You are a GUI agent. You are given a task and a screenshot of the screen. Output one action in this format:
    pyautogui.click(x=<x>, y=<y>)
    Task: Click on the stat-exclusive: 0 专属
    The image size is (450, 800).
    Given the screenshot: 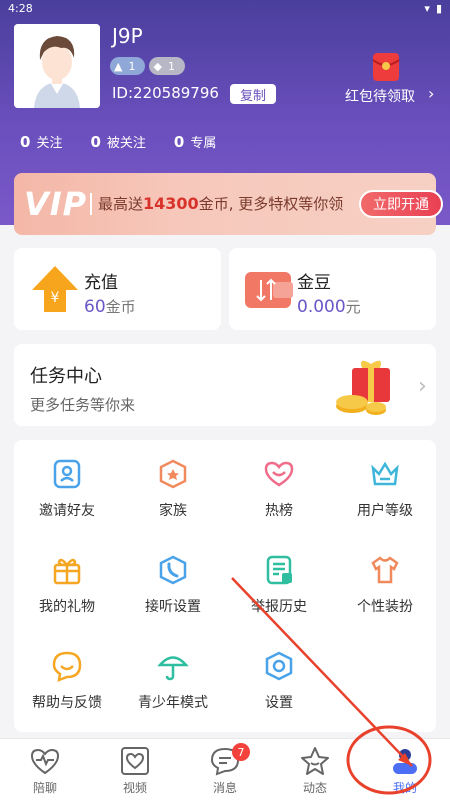 What is the action you would take?
    pyautogui.click(x=195, y=141)
    